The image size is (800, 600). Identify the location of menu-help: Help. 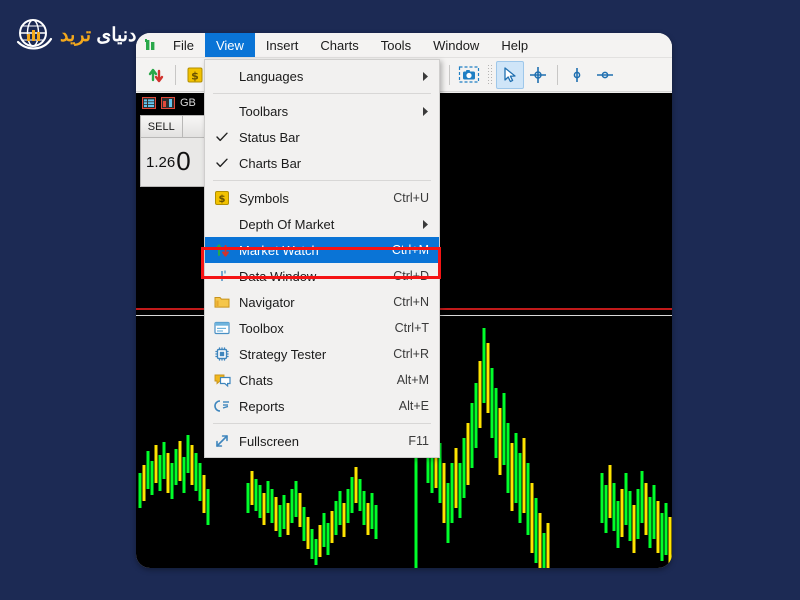
(514, 45).